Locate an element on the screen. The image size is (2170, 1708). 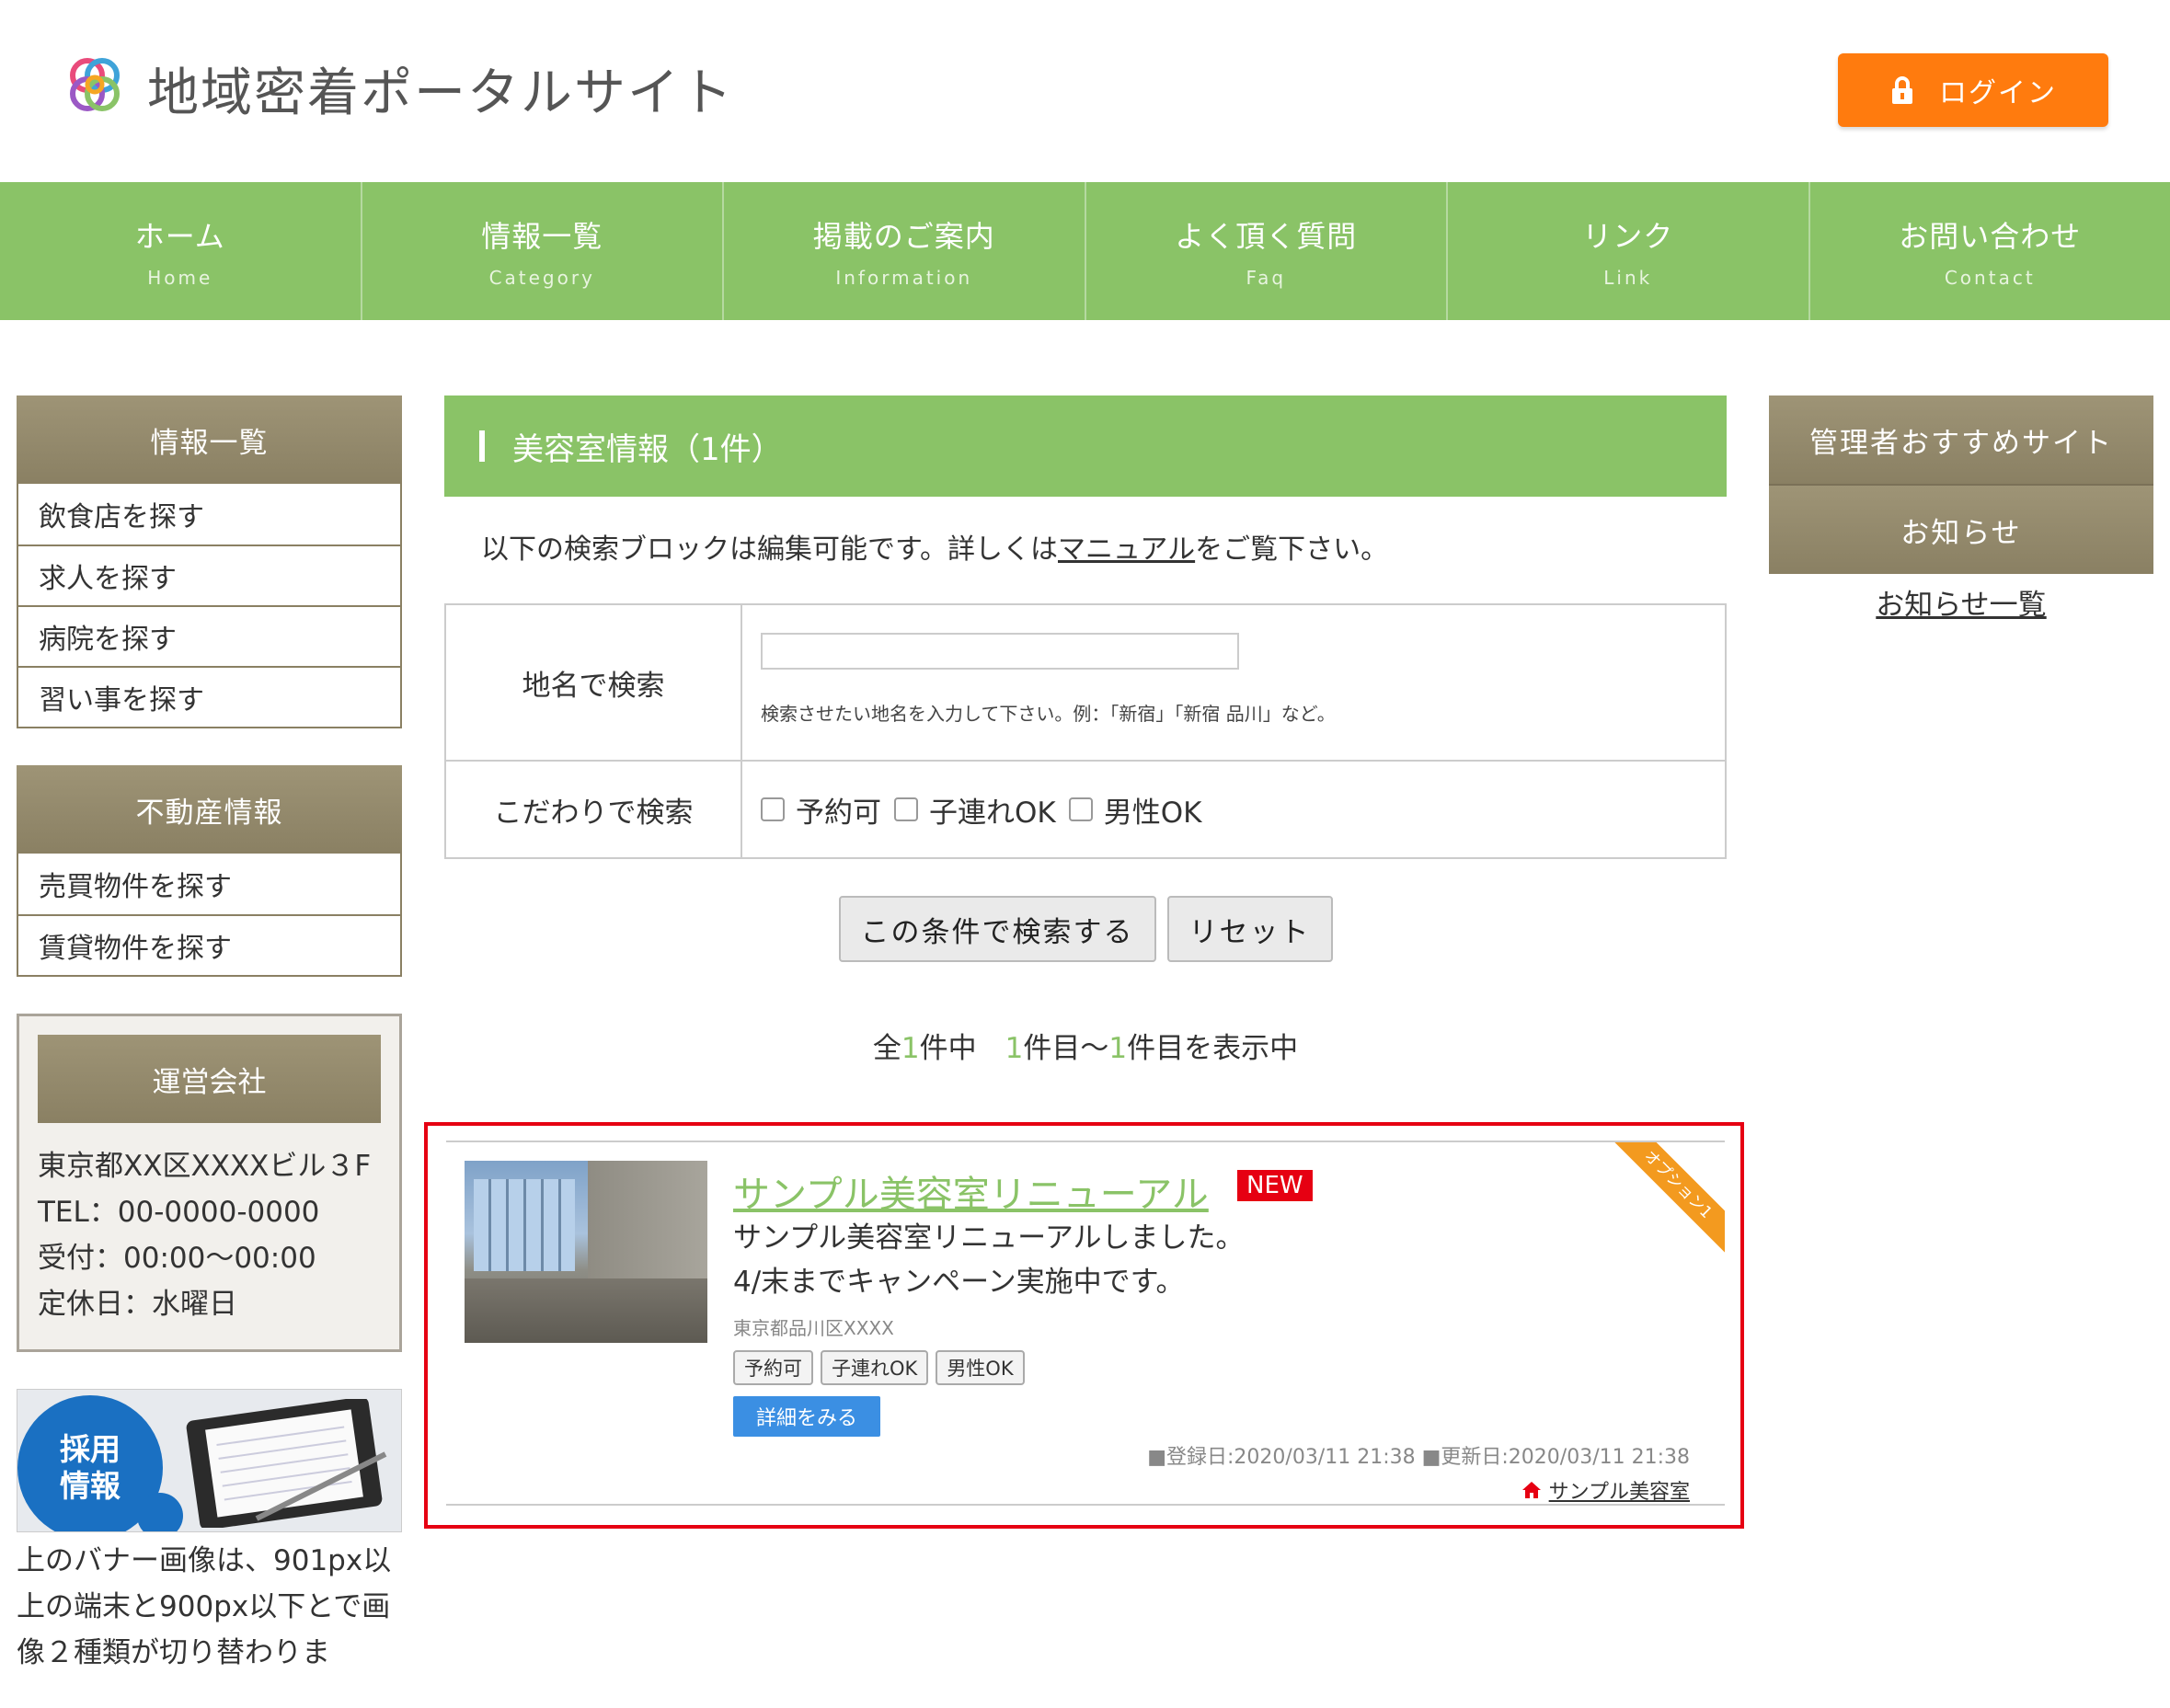
nav-contact: お問い合わせ Contact is located at coordinates (1990, 251).